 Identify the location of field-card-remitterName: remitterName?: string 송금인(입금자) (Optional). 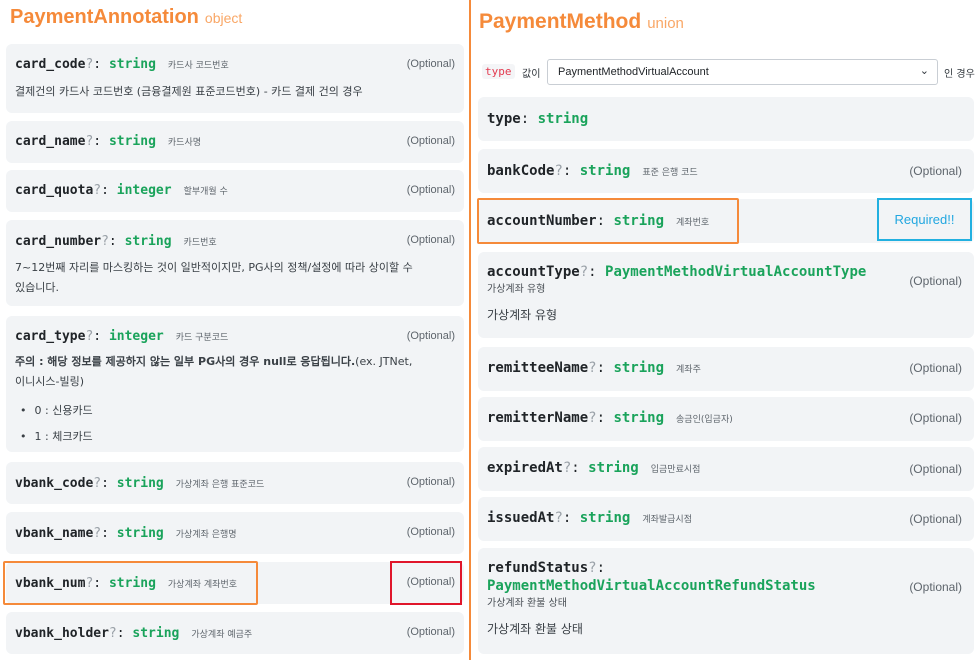
(726, 419).